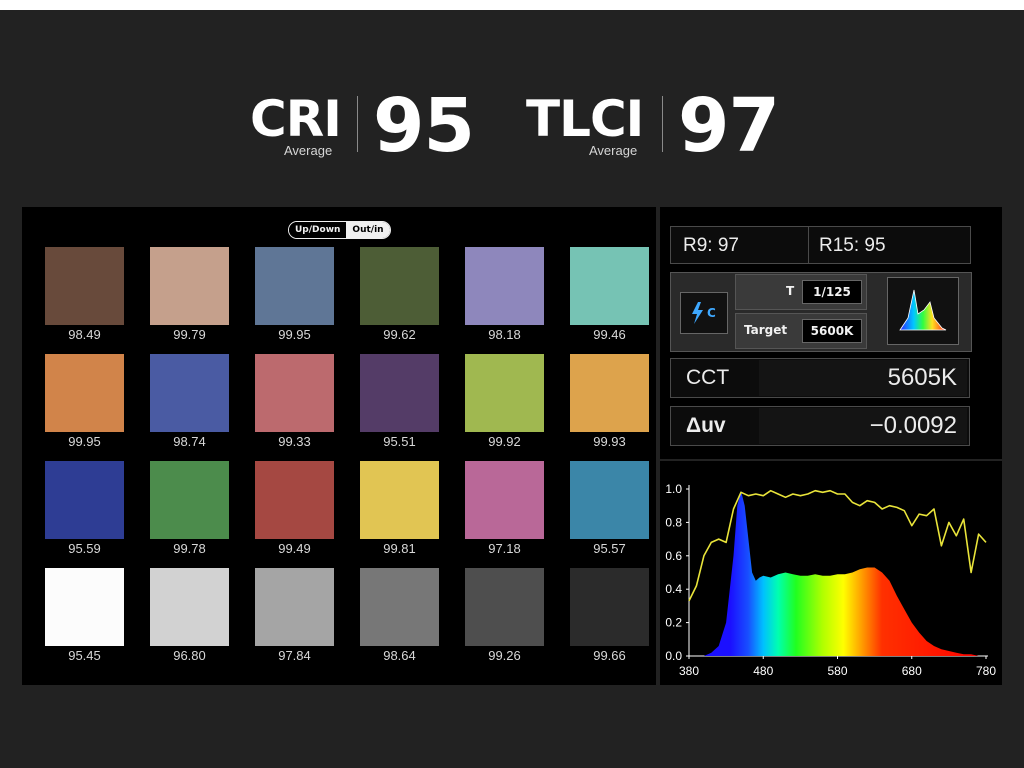 The width and height of the screenshot is (1024, 768). I want to click on y-tick-label: 1.0, so click(673, 489).